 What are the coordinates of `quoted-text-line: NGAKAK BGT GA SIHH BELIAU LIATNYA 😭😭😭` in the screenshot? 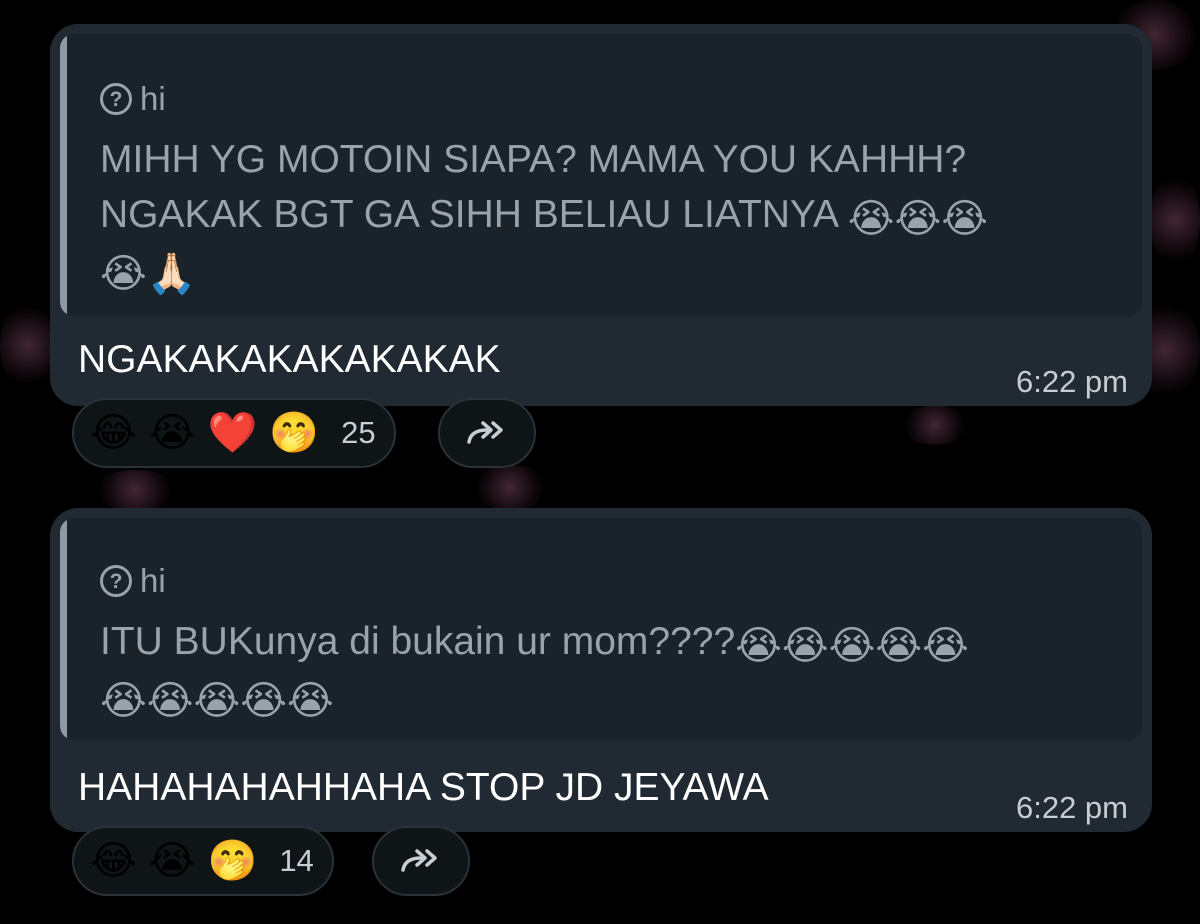 It's located at (544, 217).